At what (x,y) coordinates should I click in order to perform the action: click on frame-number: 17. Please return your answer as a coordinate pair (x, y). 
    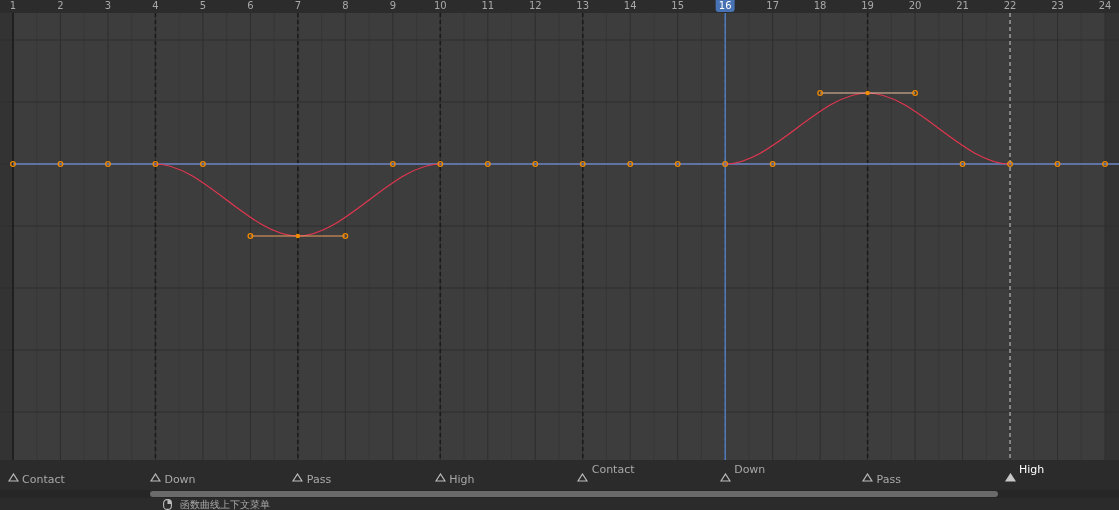
    Looking at the image, I should click on (772, 6).